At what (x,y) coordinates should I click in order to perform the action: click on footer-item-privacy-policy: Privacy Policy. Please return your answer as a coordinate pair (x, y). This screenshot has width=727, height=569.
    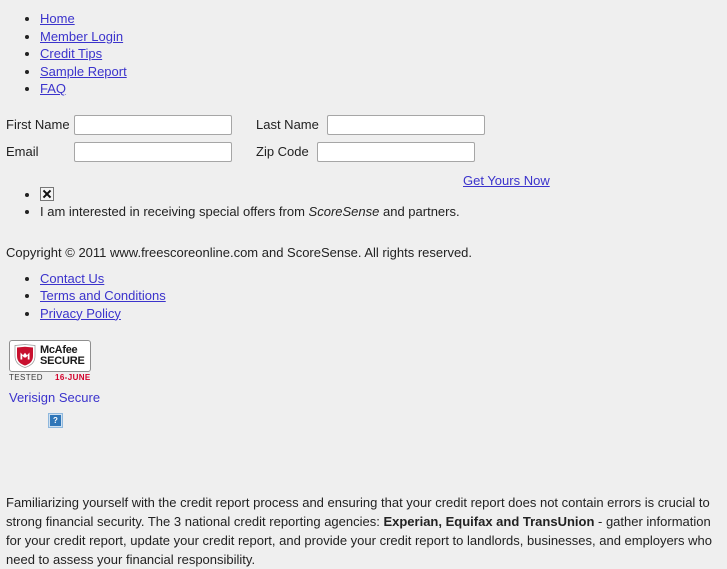
    Looking at the image, I should click on (80, 313).